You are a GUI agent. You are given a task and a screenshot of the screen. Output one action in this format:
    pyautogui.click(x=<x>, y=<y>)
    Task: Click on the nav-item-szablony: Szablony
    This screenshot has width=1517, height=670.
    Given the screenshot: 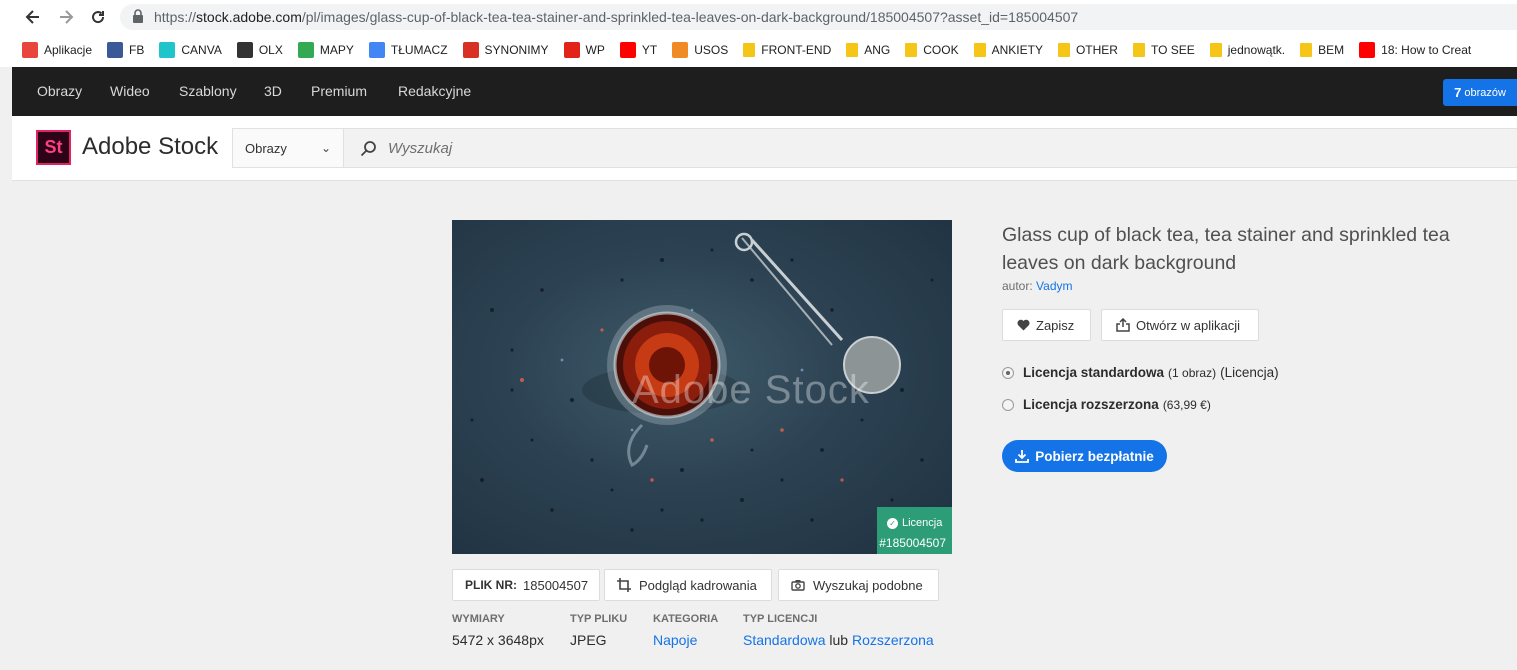 What is the action you would take?
    pyautogui.click(x=208, y=91)
    